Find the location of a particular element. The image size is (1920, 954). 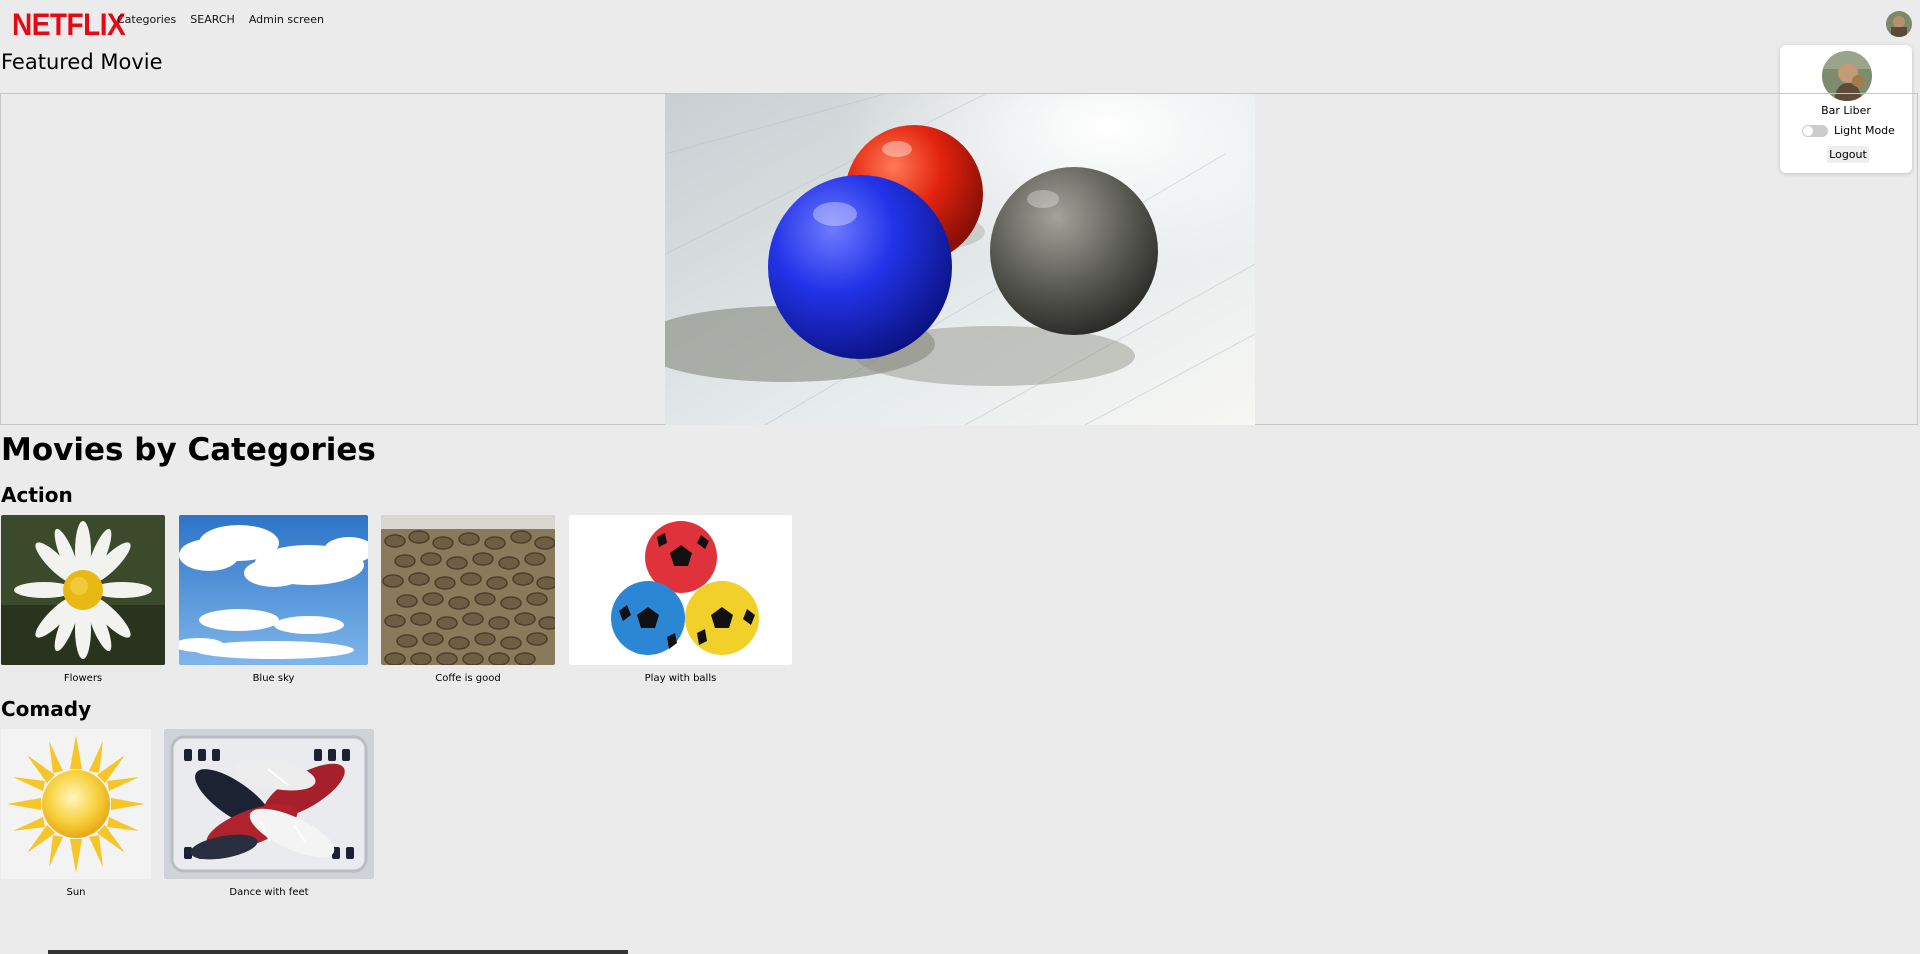

nav-link-categories: Categories is located at coordinates (146, 19).